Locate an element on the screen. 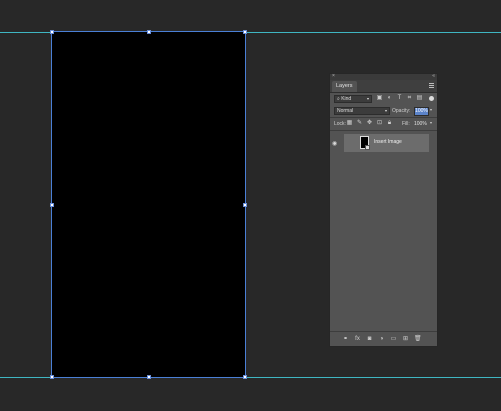 This screenshot has width=501, height=411. lock-artboard-icon: ⊡ is located at coordinates (379, 123).